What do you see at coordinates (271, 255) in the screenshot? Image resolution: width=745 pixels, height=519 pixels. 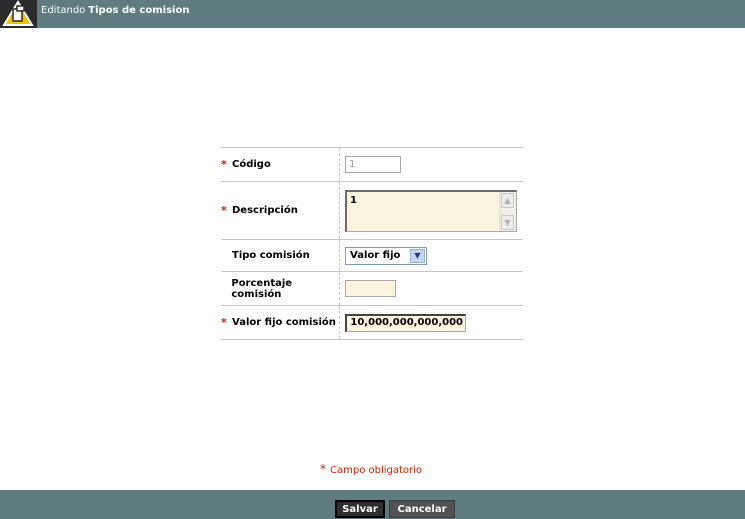 I see `tipo-comision-label: Tipo comisión` at bounding box center [271, 255].